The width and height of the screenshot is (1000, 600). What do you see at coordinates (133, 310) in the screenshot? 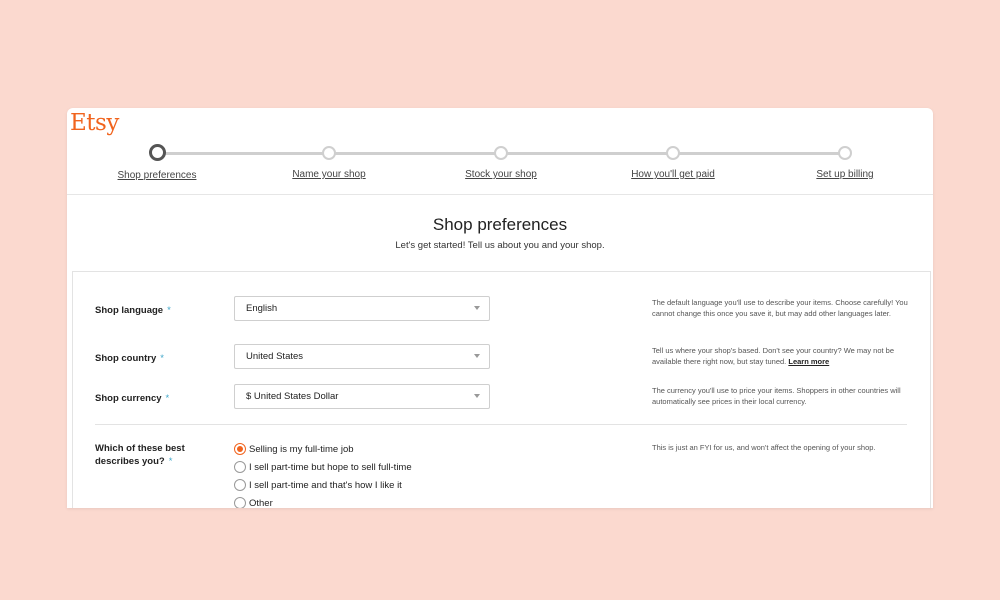
I see `shop-language-label: Shop language *` at bounding box center [133, 310].